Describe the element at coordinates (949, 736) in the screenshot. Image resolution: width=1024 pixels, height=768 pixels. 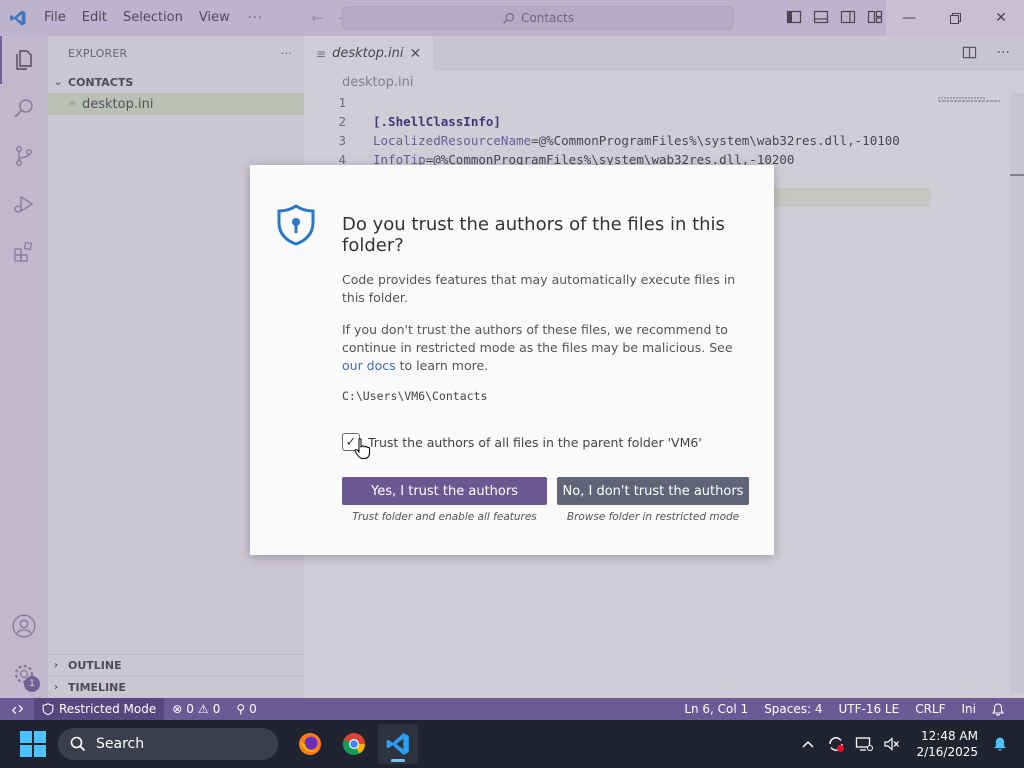
I see `clock-time: 12:48 AM` at that location.